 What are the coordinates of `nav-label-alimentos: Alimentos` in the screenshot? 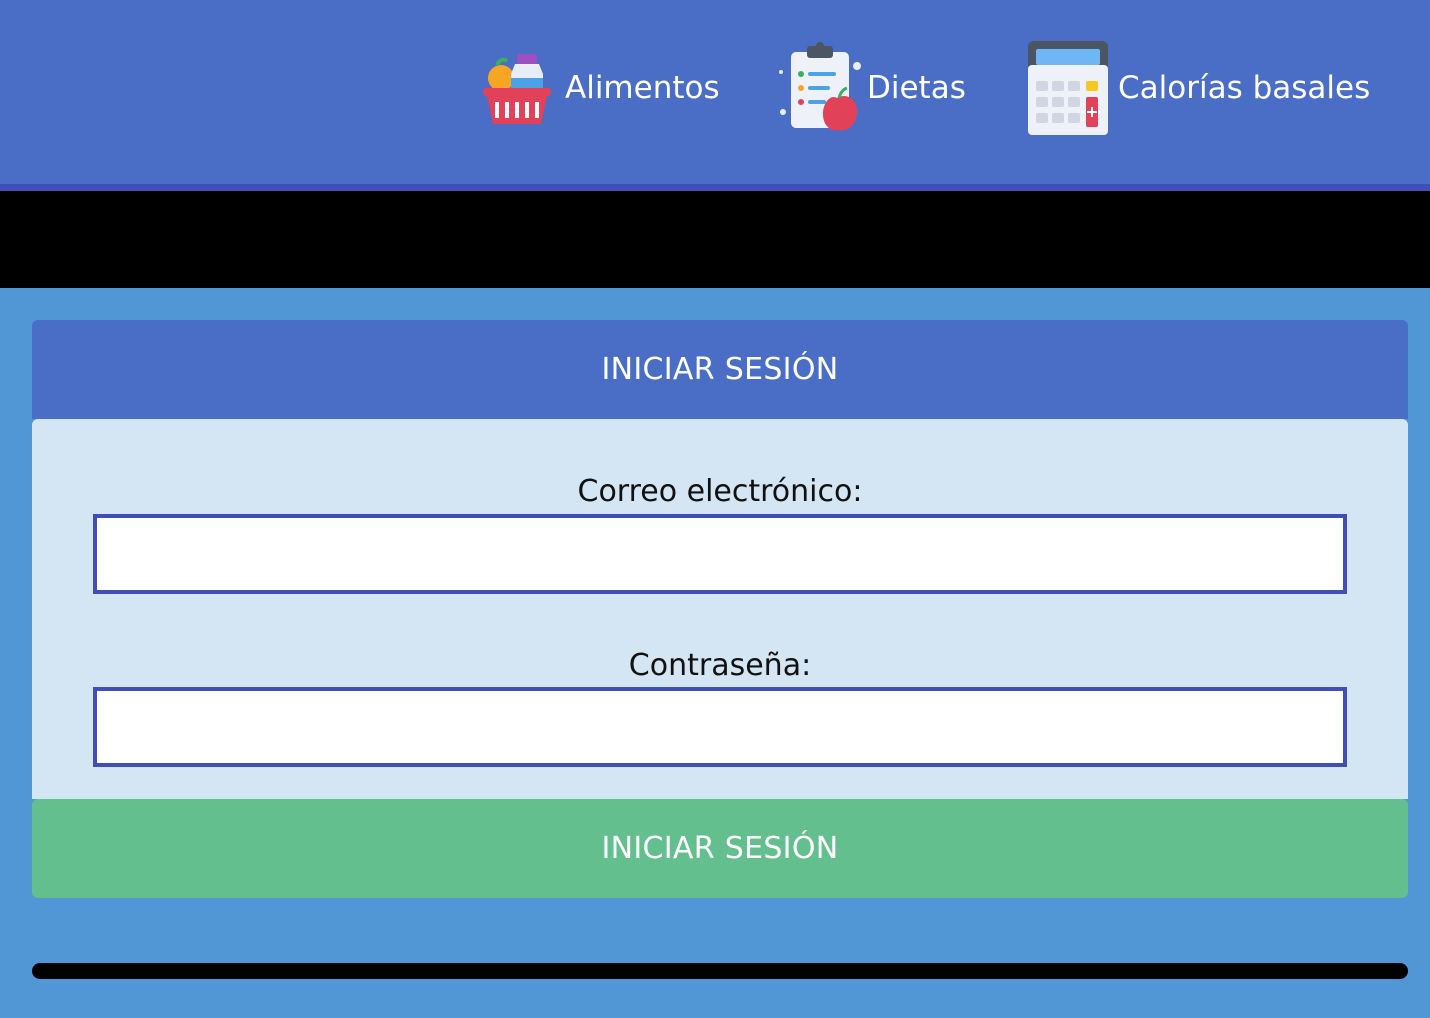 It's located at (642, 87).